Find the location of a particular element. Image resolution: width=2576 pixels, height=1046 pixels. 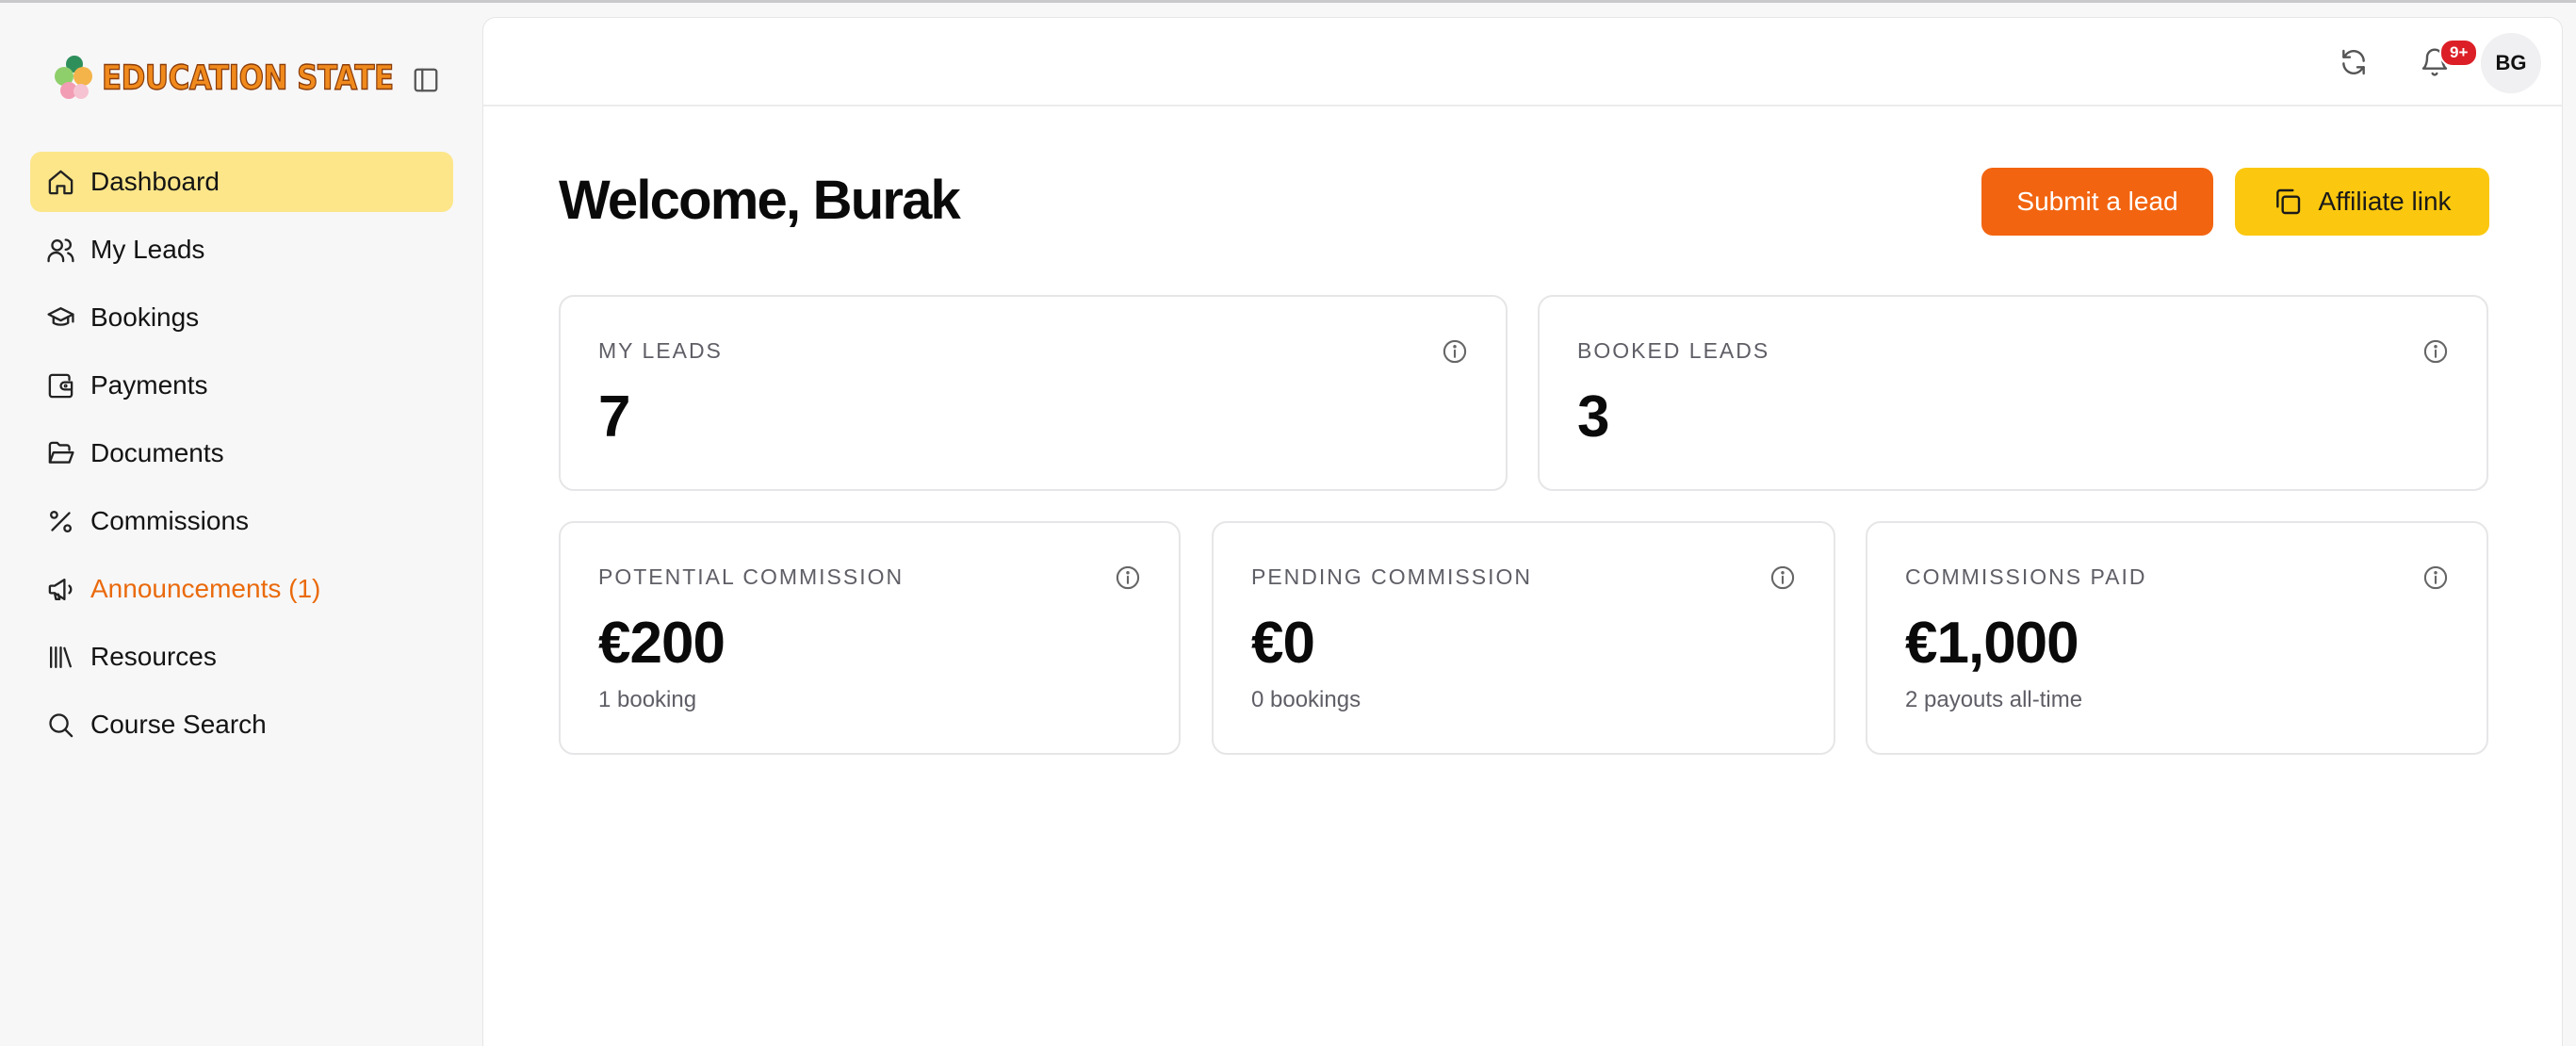

stat-value: €1,000 is located at coordinates (1992, 643).